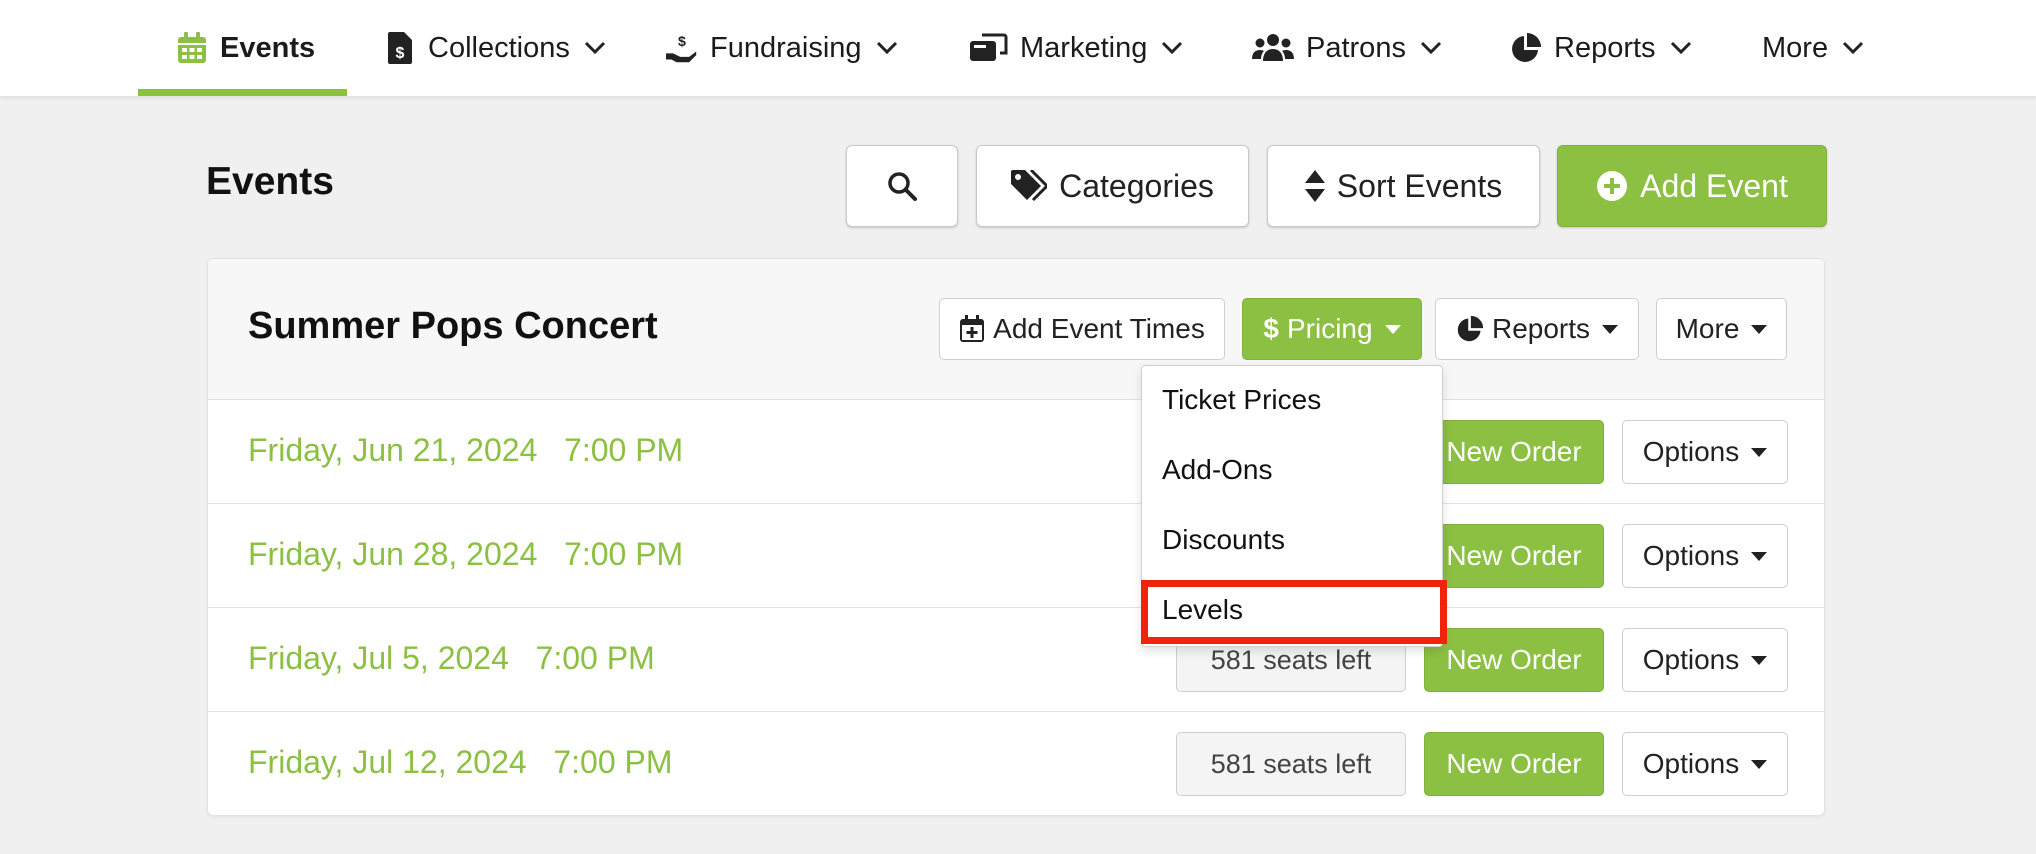 Image resolution: width=2036 pixels, height=854 pixels. I want to click on event-date: Friday, Jun 28, 2024, so click(393, 554).